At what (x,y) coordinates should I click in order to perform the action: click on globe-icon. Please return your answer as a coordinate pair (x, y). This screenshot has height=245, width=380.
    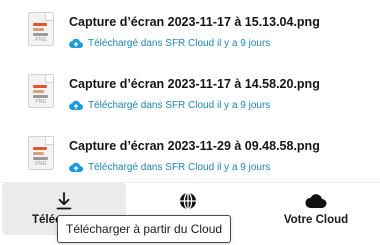
    Looking at the image, I should click on (188, 201).